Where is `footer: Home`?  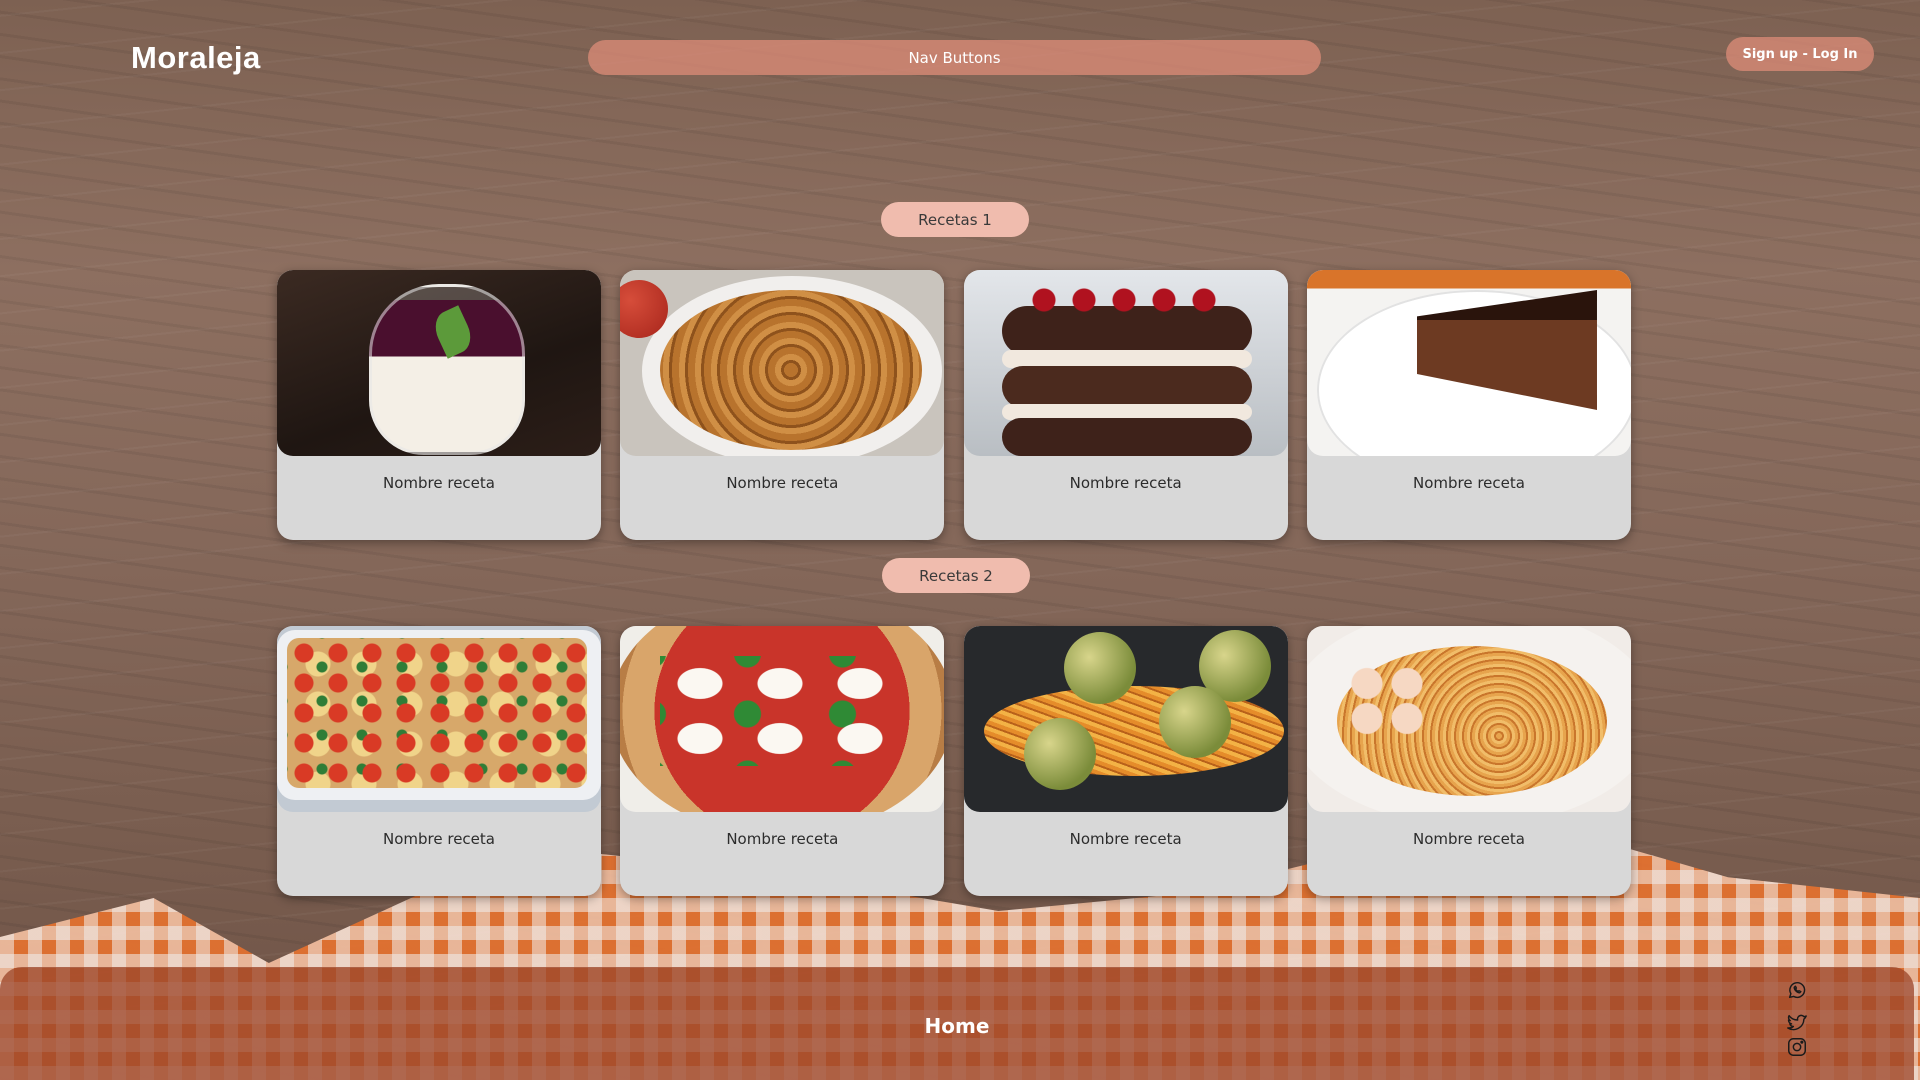
footer: Home is located at coordinates (957, 1023).